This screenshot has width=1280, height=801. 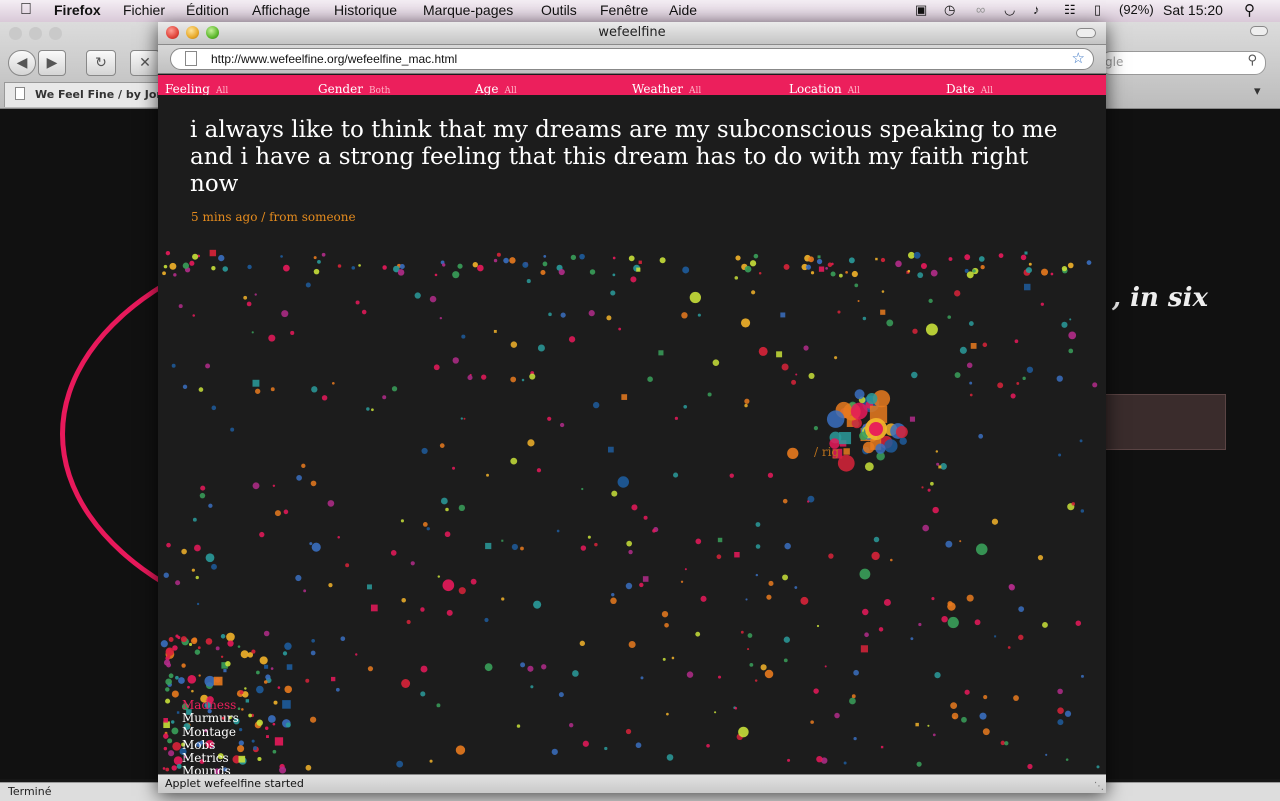 What do you see at coordinates (683, 10) in the screenshot?
I see `menu-aide: Aide` at bounding box center [683, 10].